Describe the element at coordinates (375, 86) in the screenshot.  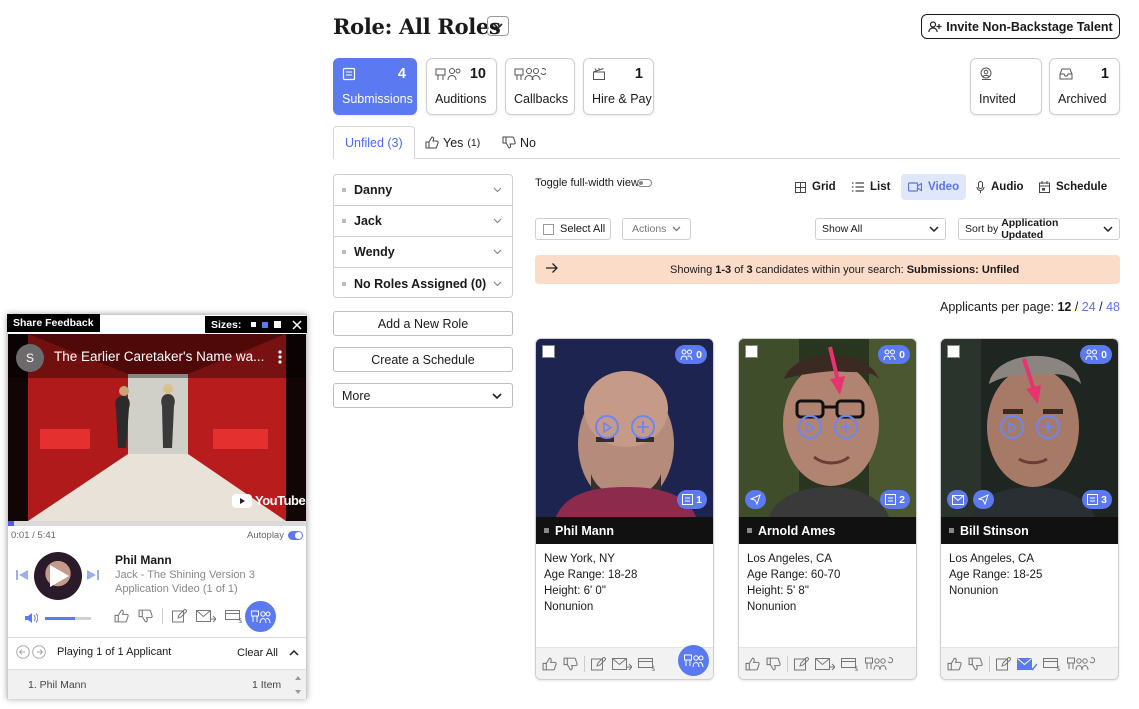
I see `stage-submissions: 4 Submissions` at that location.